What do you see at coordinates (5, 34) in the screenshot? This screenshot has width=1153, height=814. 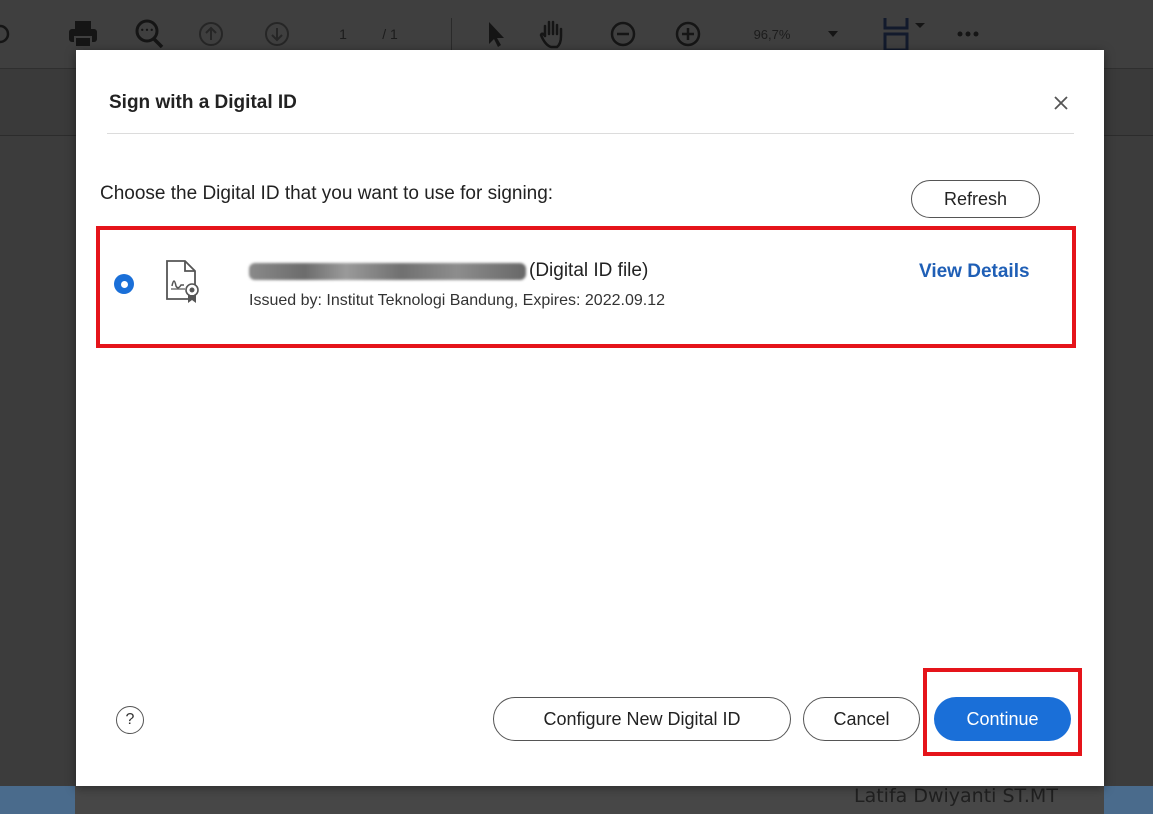 I see `partial-left-icon` at bounding box center [5, 34].